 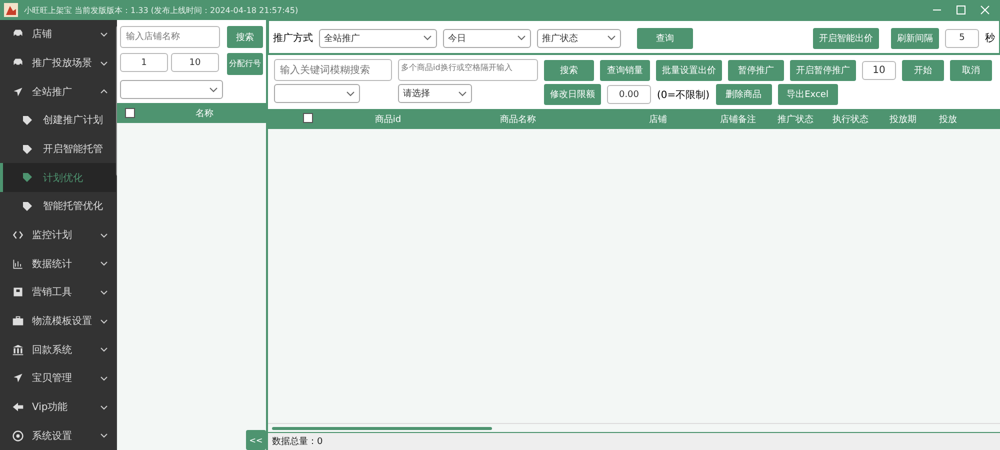 I want to click on pause-button: 暂停推广, so click(x=756, y=70).